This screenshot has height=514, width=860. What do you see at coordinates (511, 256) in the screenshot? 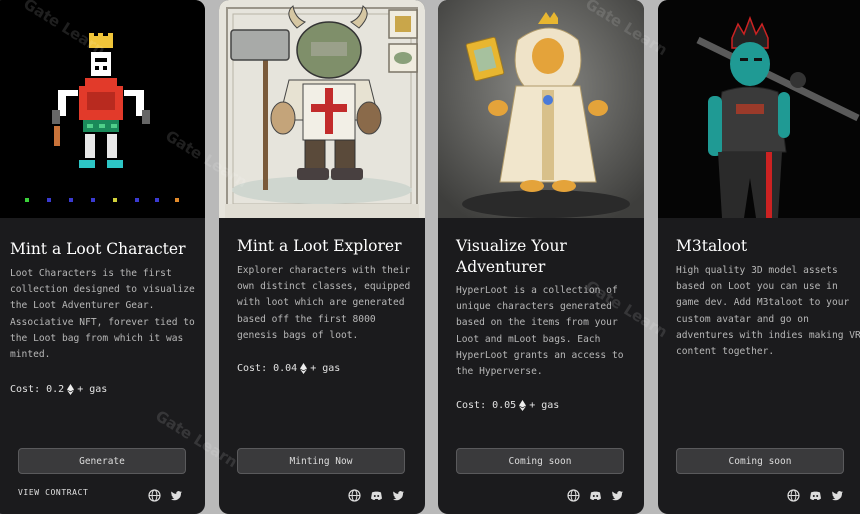
I see `card-title: Visualize Your Adventurer` at bounding box center [511, 256].